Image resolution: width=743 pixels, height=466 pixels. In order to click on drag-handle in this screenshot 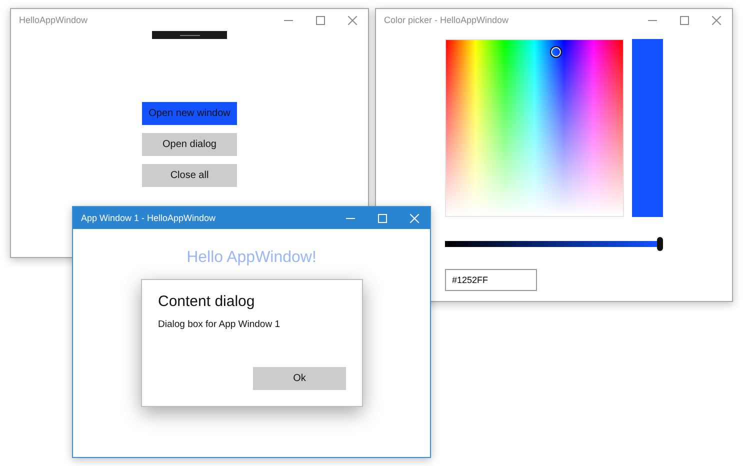, I will do `click(189, 35)`.